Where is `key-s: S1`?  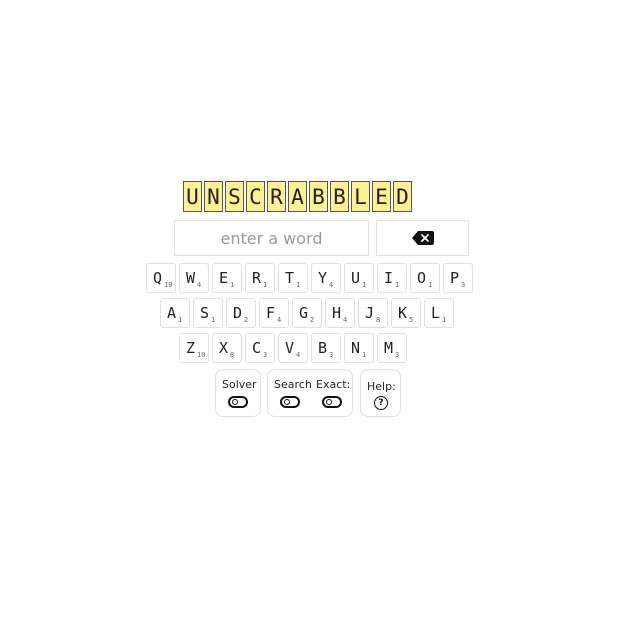 key-s: S1 is located at coordinates (208, 313).